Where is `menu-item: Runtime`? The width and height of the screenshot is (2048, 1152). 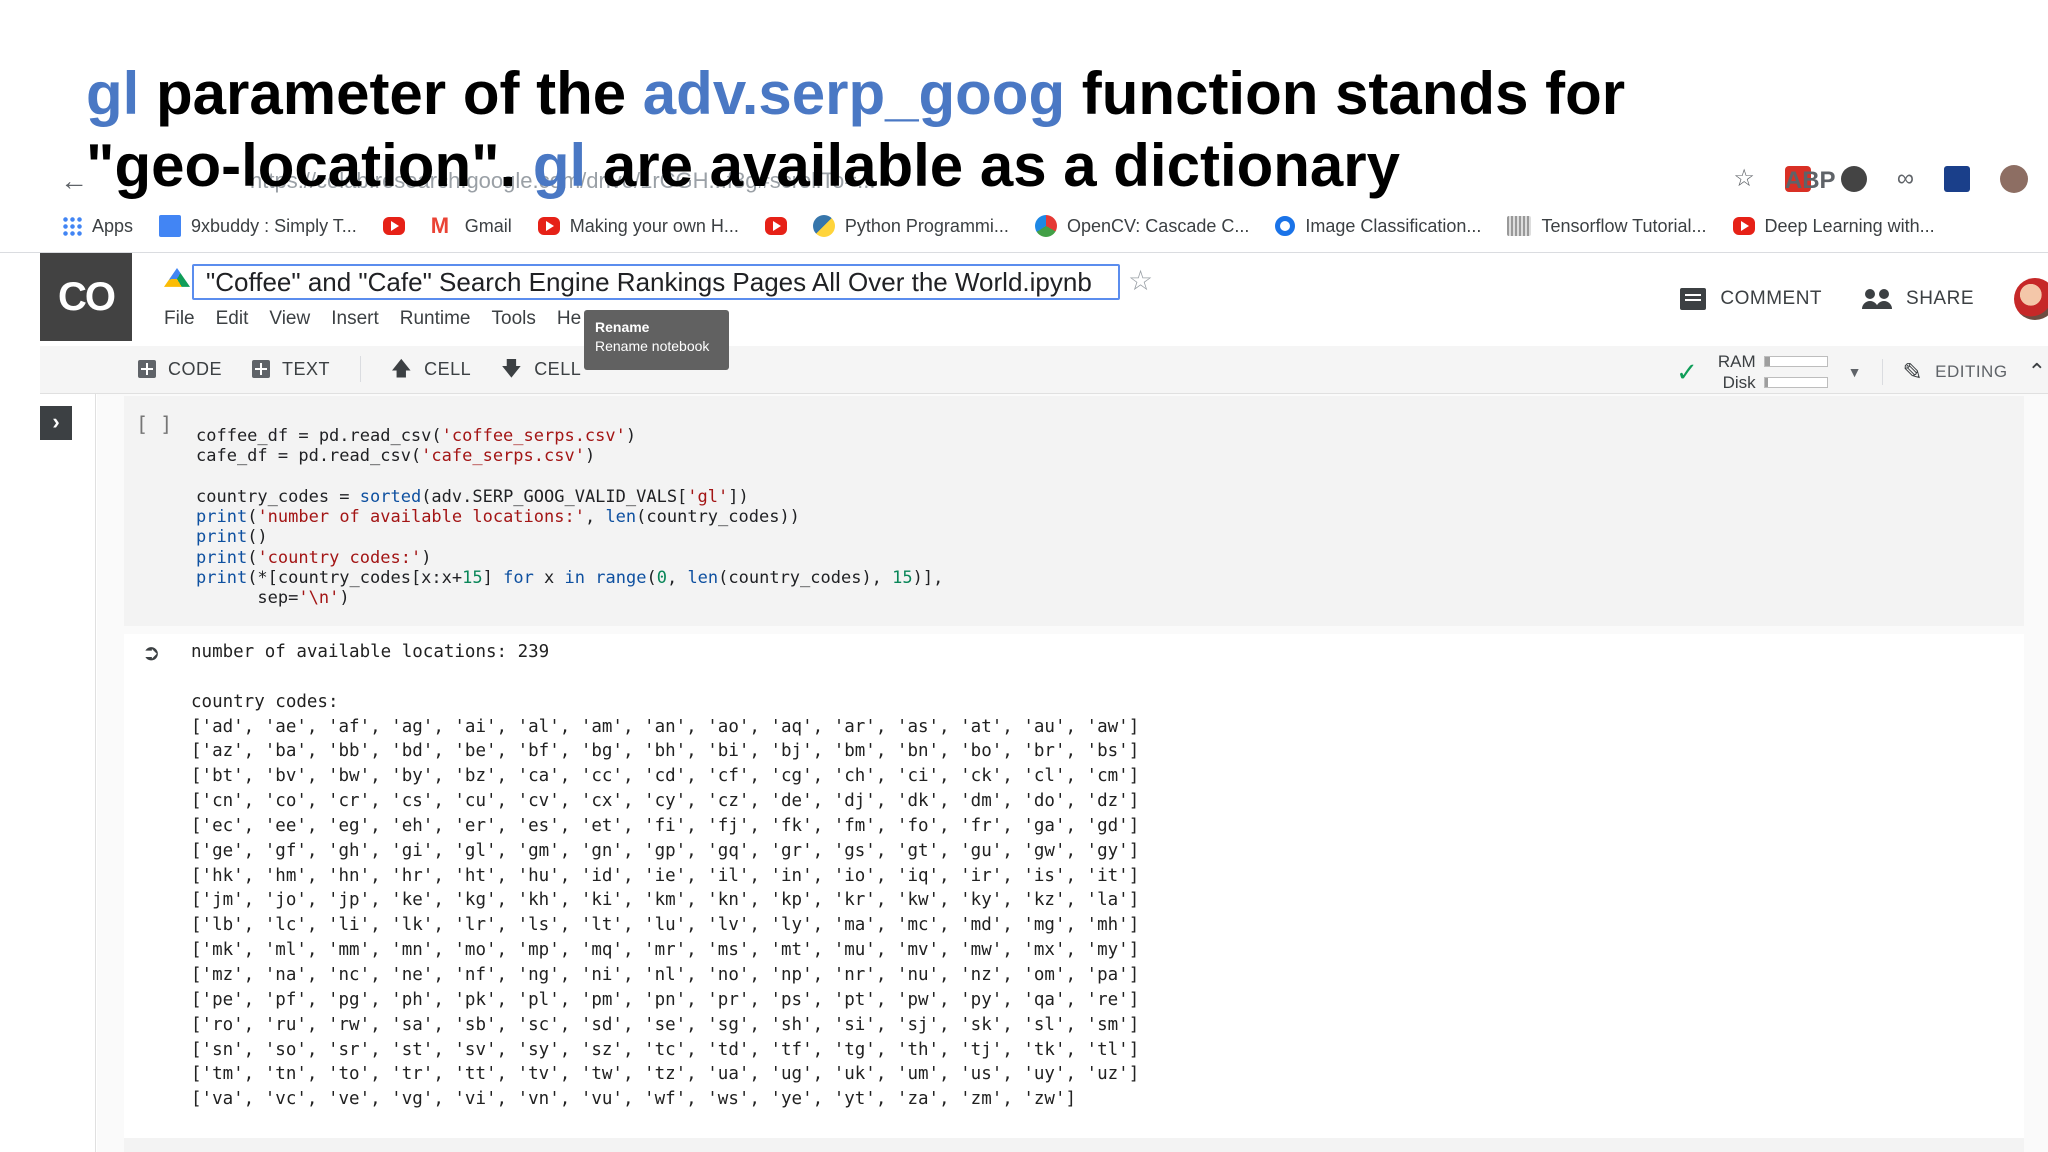 menu-item: Runtime is located at coordinates (435, 319).